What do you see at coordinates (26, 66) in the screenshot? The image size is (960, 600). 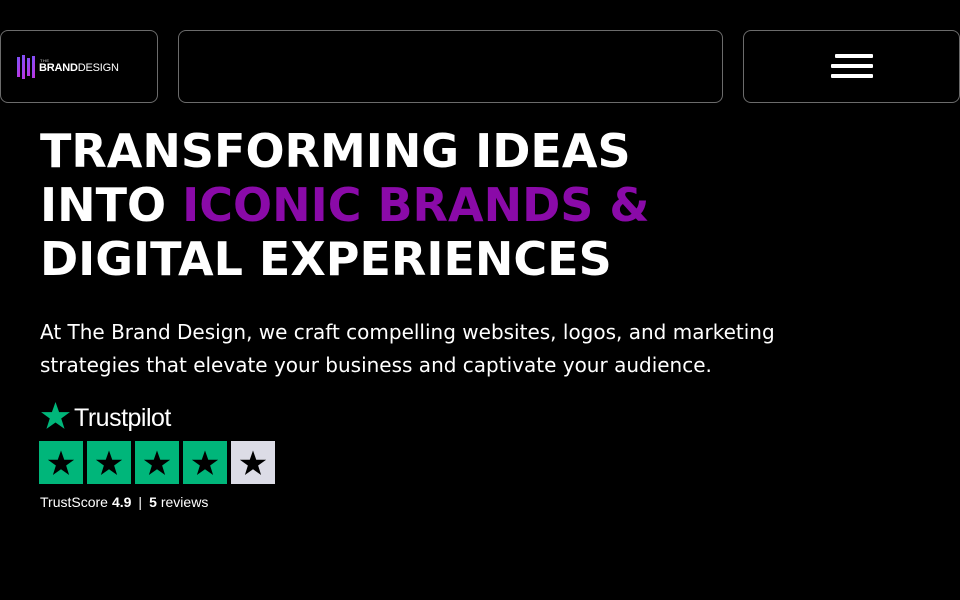 I see `logo-mark-icon` at bounding box center [26, 66].